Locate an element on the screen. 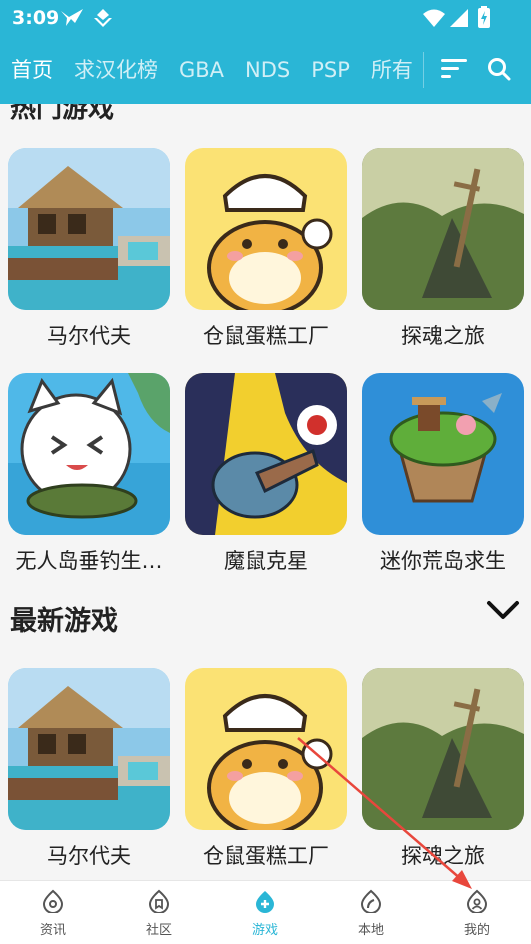 This screenshot has height=944, width=531. news-icon is located at coordinates (53, 901).